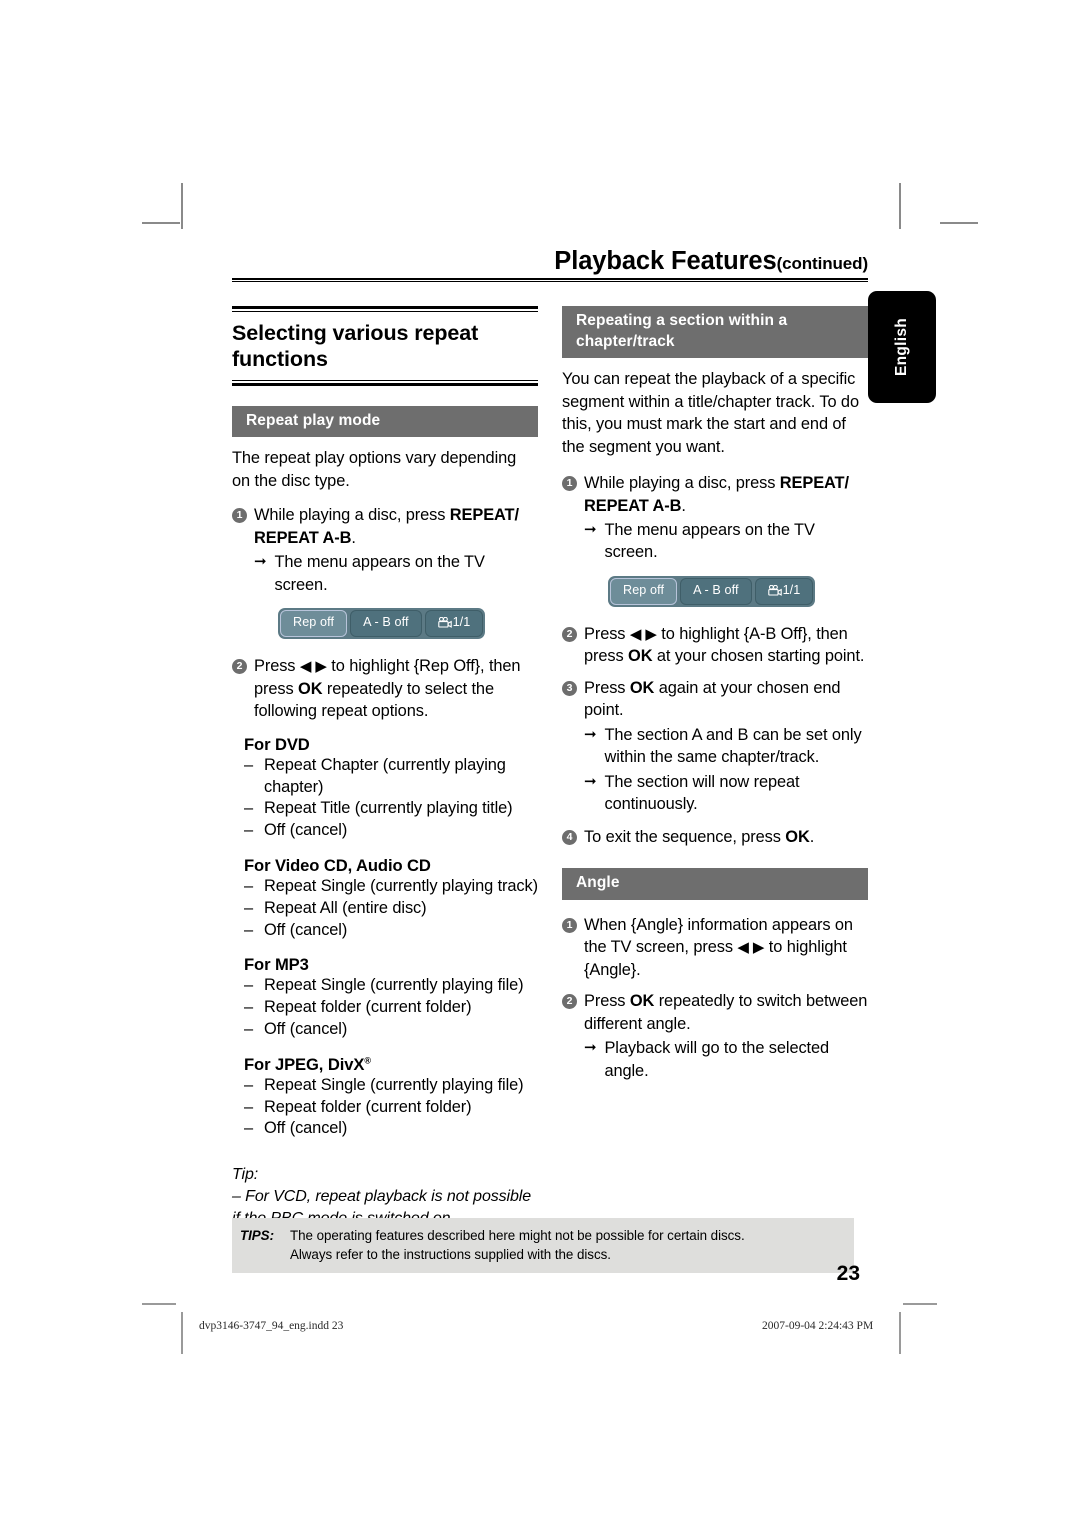 This screenshot has height=1527, width=1080. What do you see at coordinates (401, 885) in the screenshot?
I see `list-item-label: Repeat Single (currently playing track)` at bounding box center [401, 885].